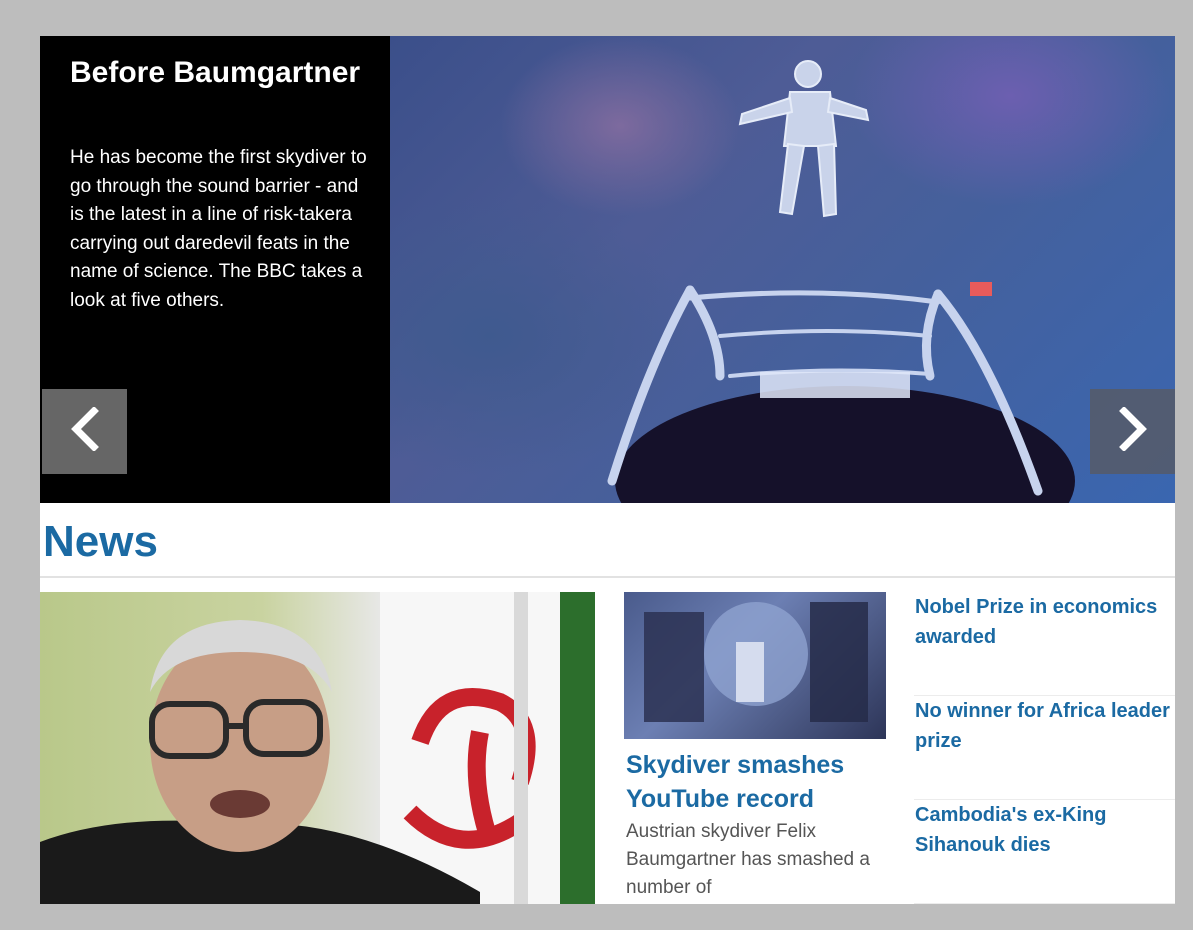  Describe the element at coordinates (220, 73) in the screenshot. I see `hero-title: Before Baumgartner` at that location.